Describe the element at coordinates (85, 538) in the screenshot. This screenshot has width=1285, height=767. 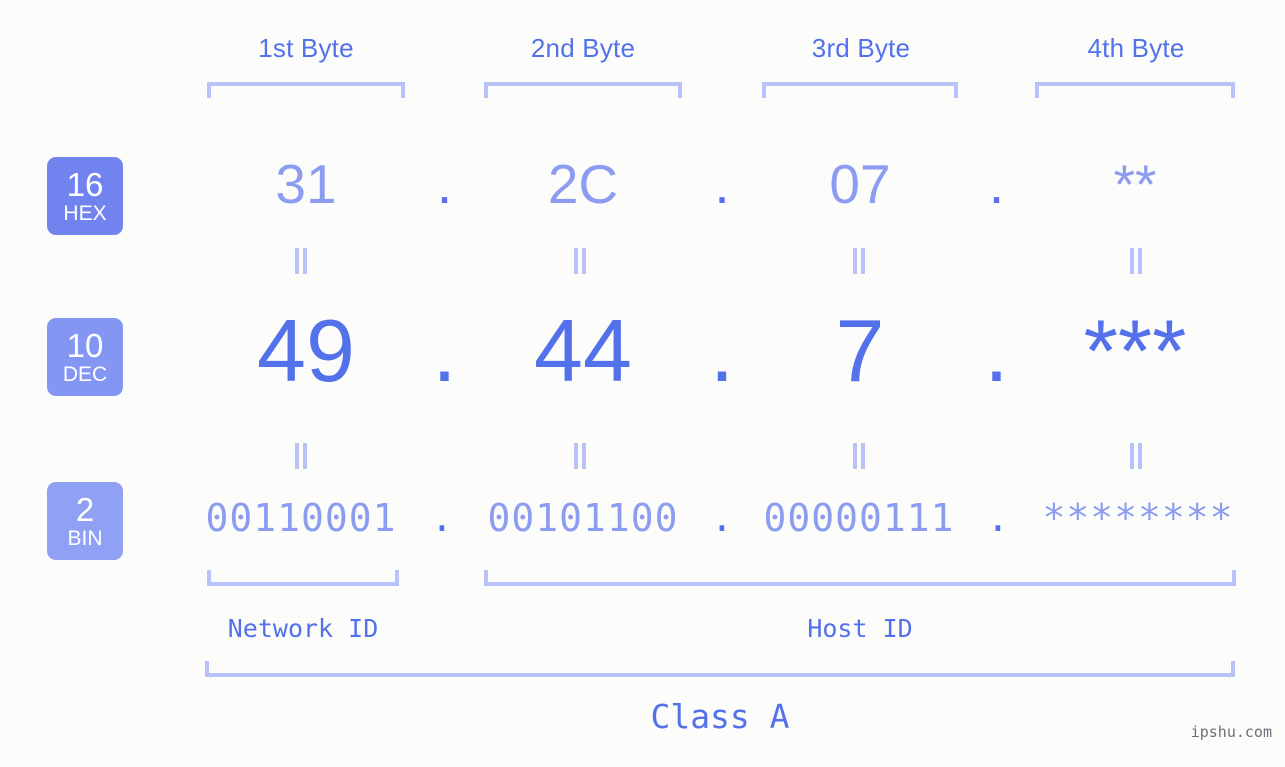
I see `badge-bin-base: BIN` at that location.